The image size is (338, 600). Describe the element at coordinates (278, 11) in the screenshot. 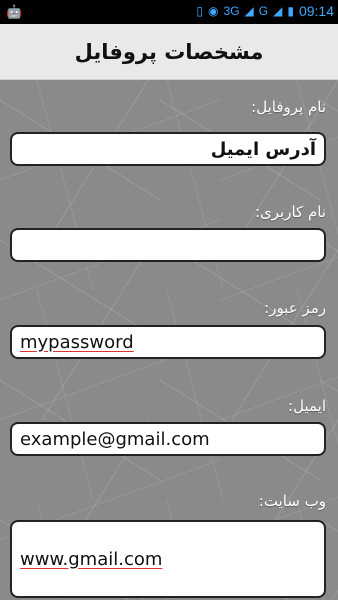

I see `signal-icon-2: ◢` at that location.